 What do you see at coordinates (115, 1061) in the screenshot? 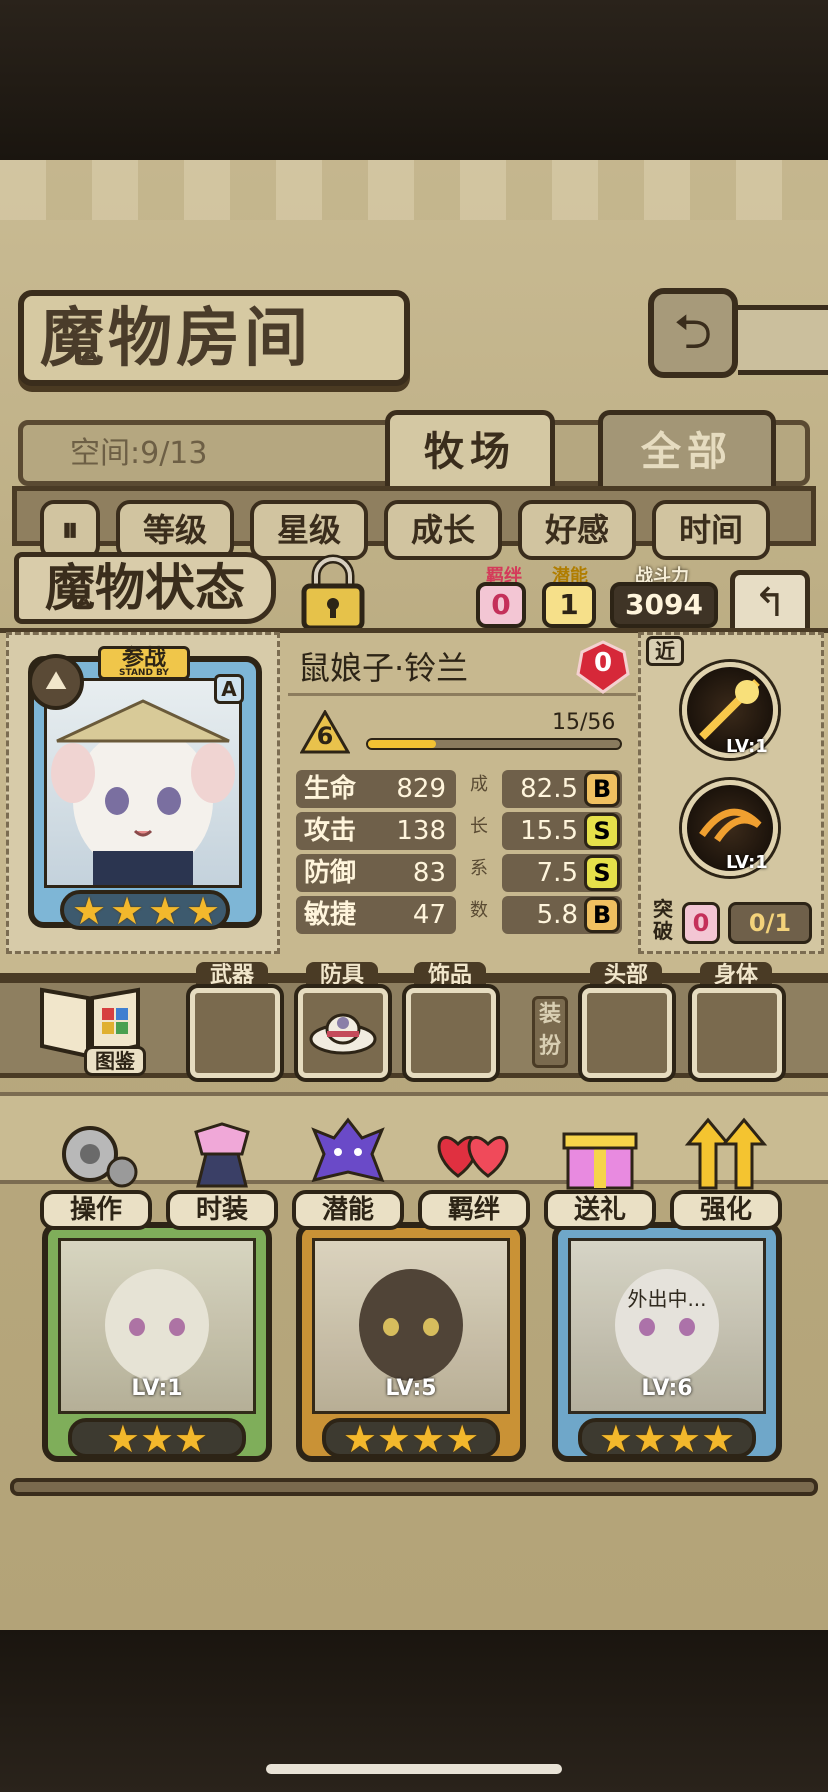
I see `codex-label: 图鉴` at bounding box center [115, 1061].